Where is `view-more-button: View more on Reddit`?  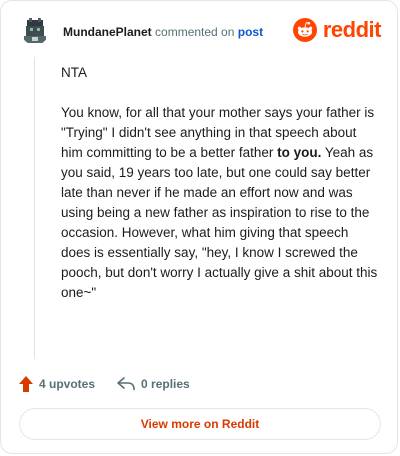 view-more-button: View more on Reddit is located at coordinates (200, 424).